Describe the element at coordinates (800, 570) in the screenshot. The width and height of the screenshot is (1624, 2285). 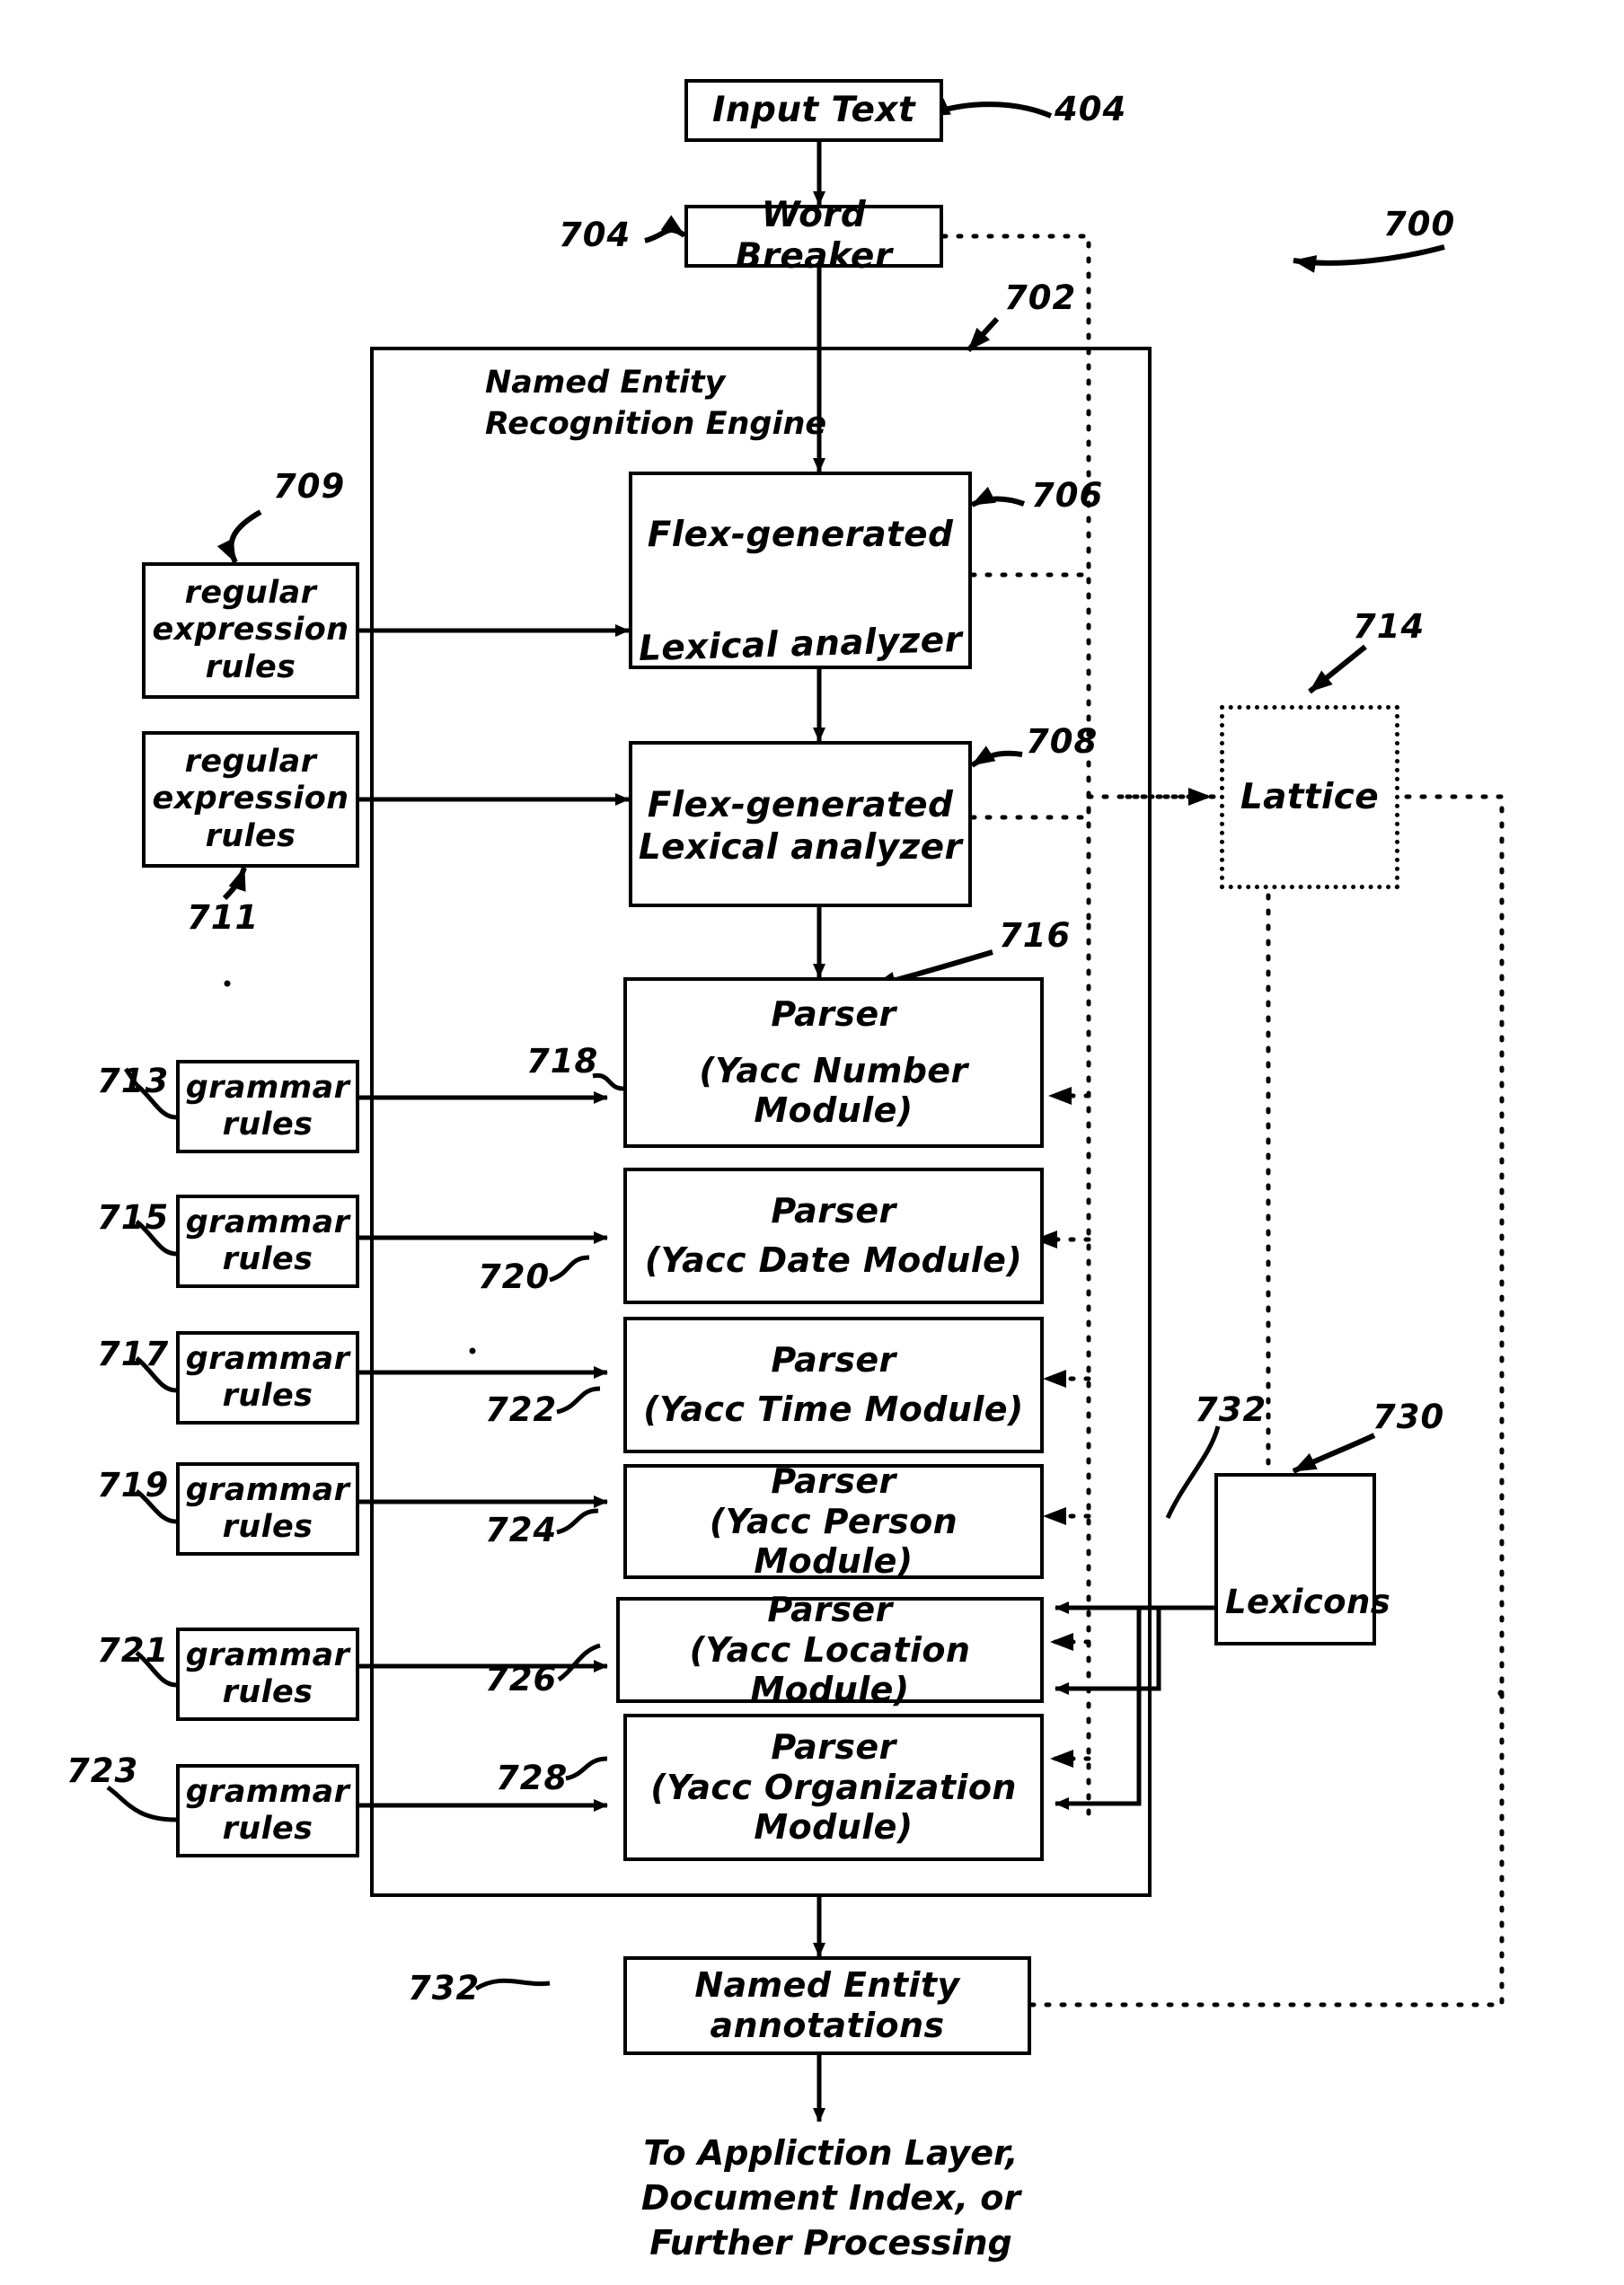
I see `flex-lexical-analyzer-1-box: Flex-generated Lexical analyzer` at that location.